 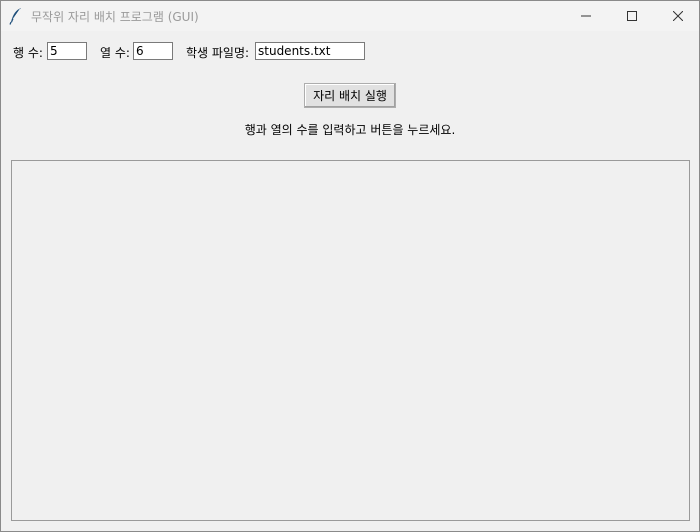 I want to click on maximize-button, so click(x=632, y=16).